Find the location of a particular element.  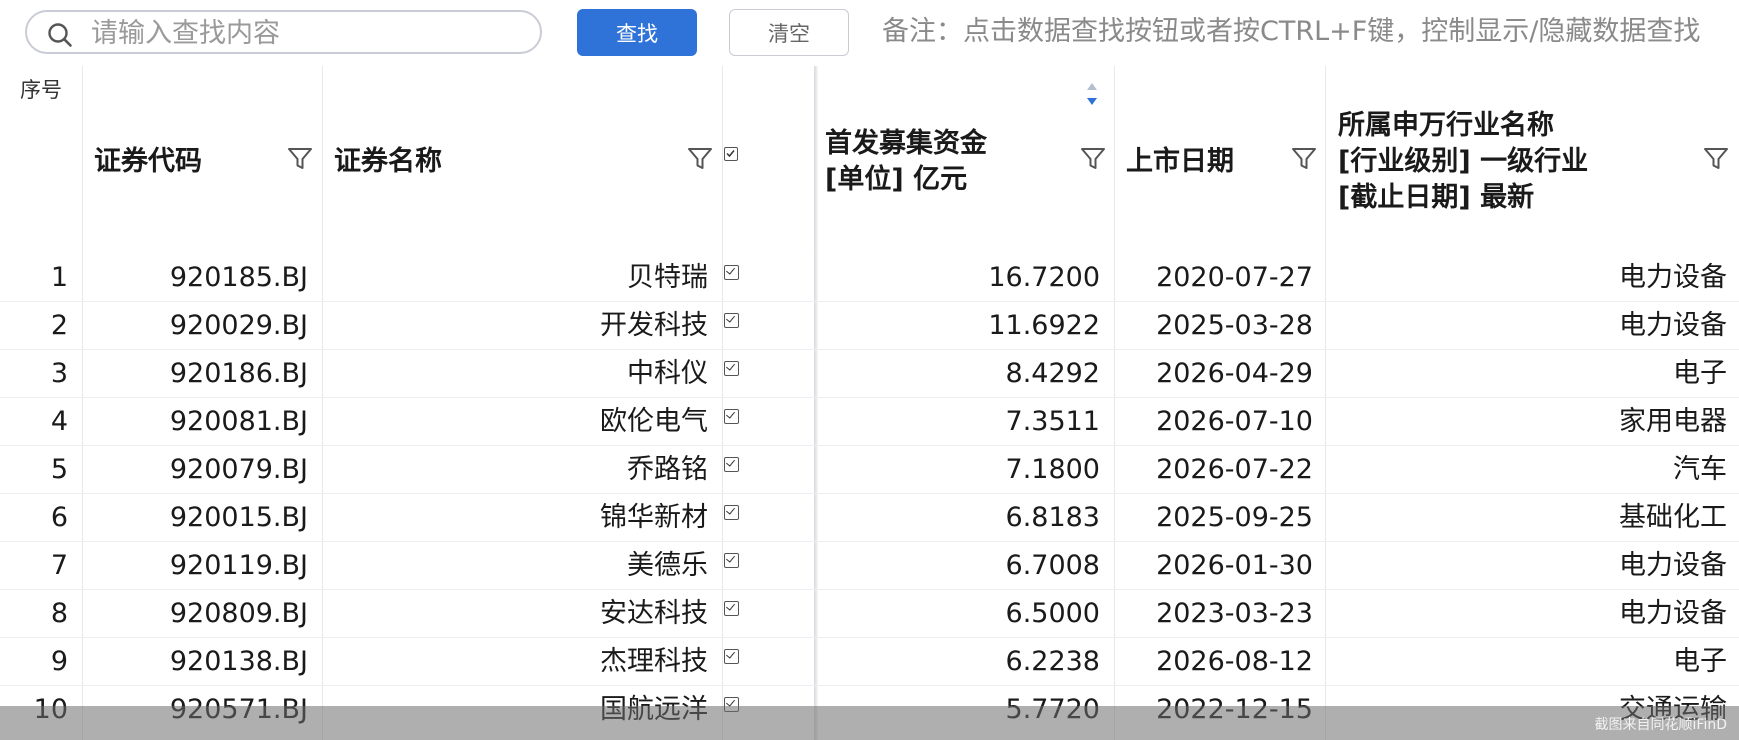

table-row: 2 920029.BJ 开发科技 11.6922 2025-03-28 电力设备 is located at coordinates (869, 326).